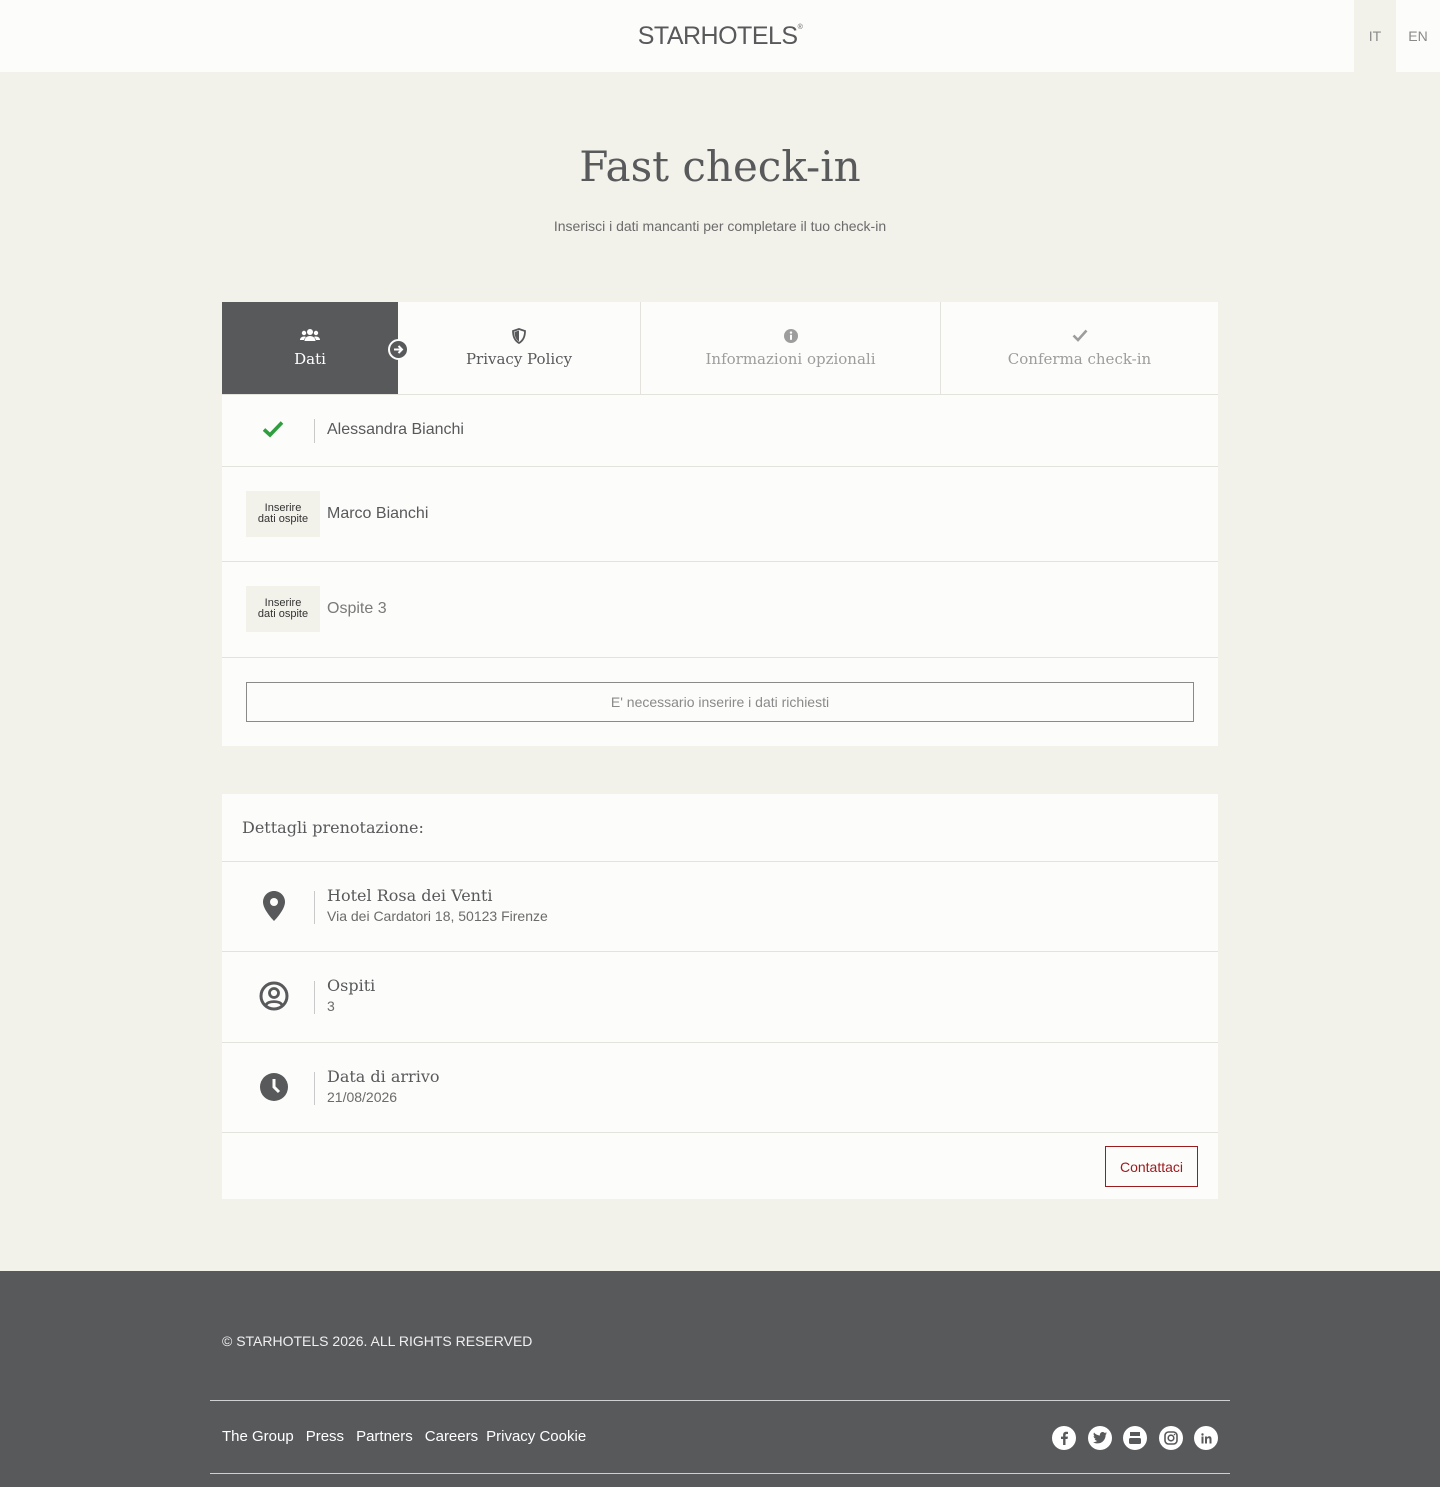 This screenshot has height=1487, width=1440. Describe the element at coordinates (1375, 36) in the screenshot. I see `language-it: IT` at that location.